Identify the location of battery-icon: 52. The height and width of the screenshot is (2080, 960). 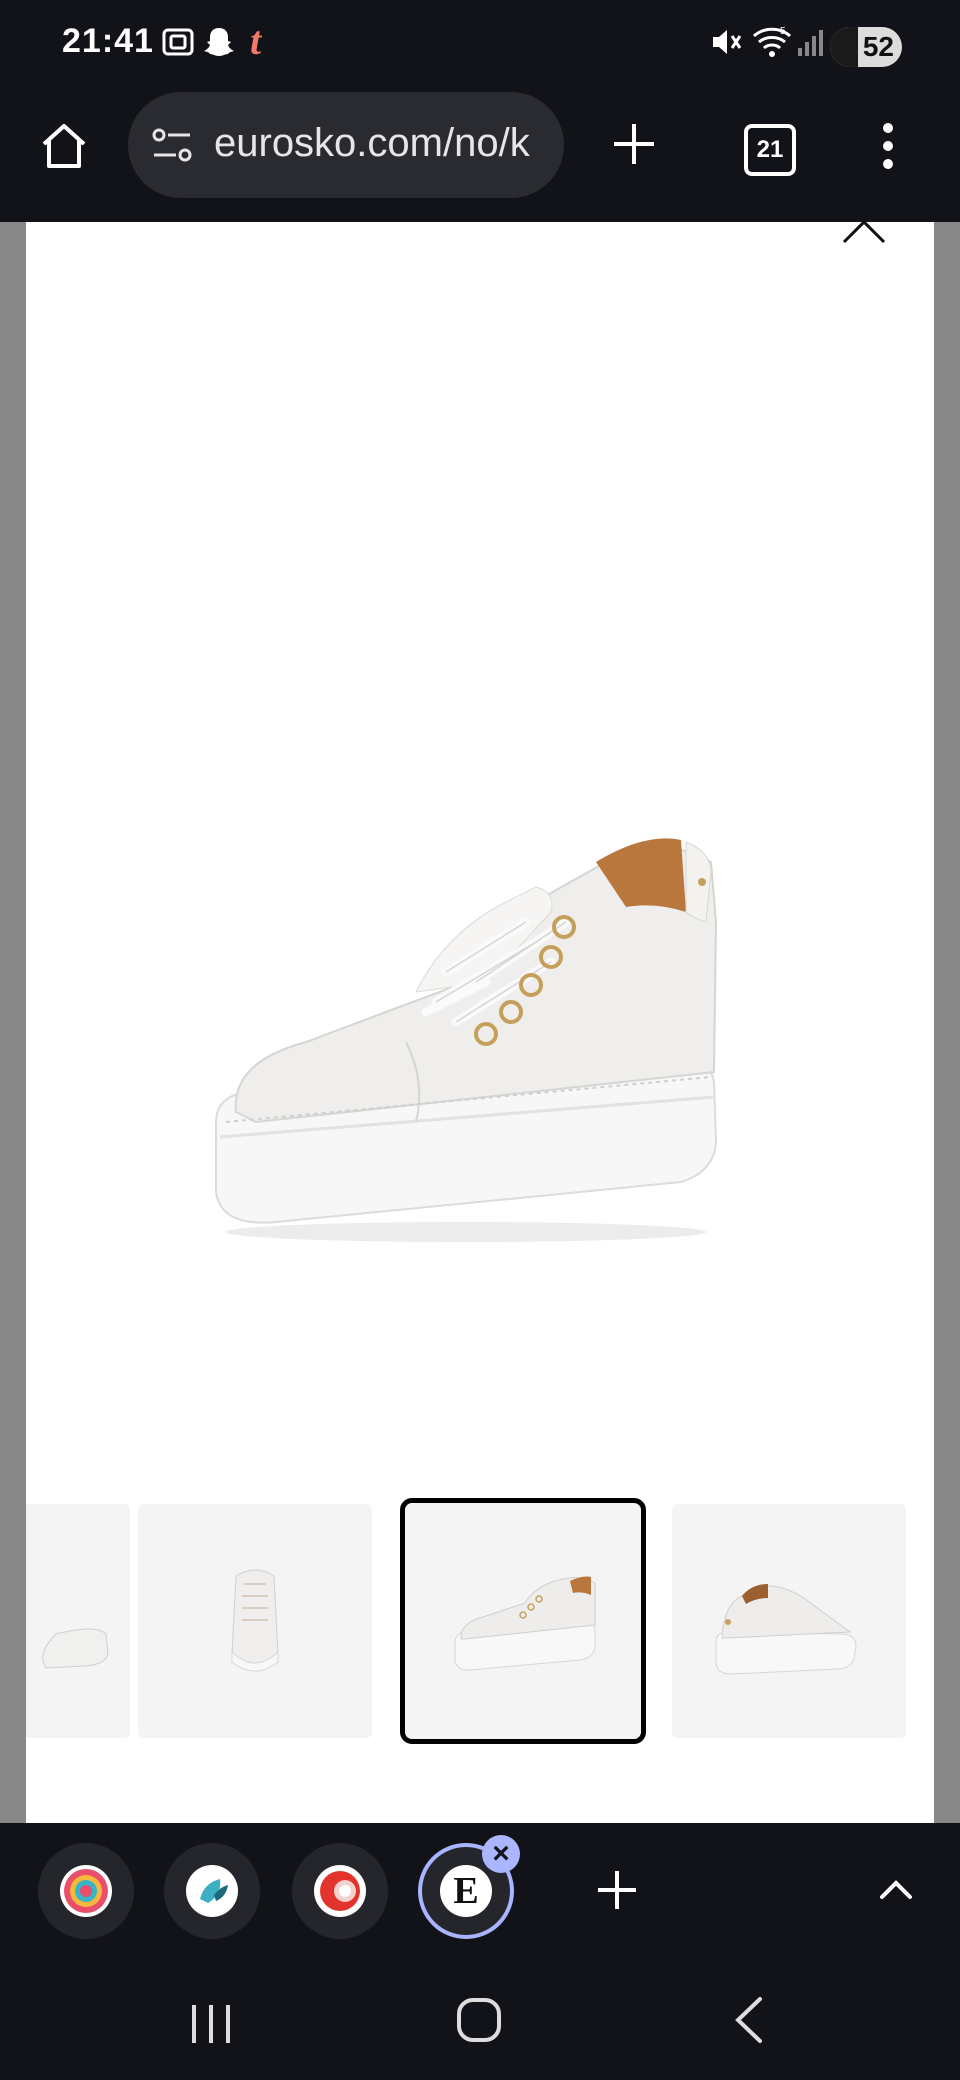
(866, 47).